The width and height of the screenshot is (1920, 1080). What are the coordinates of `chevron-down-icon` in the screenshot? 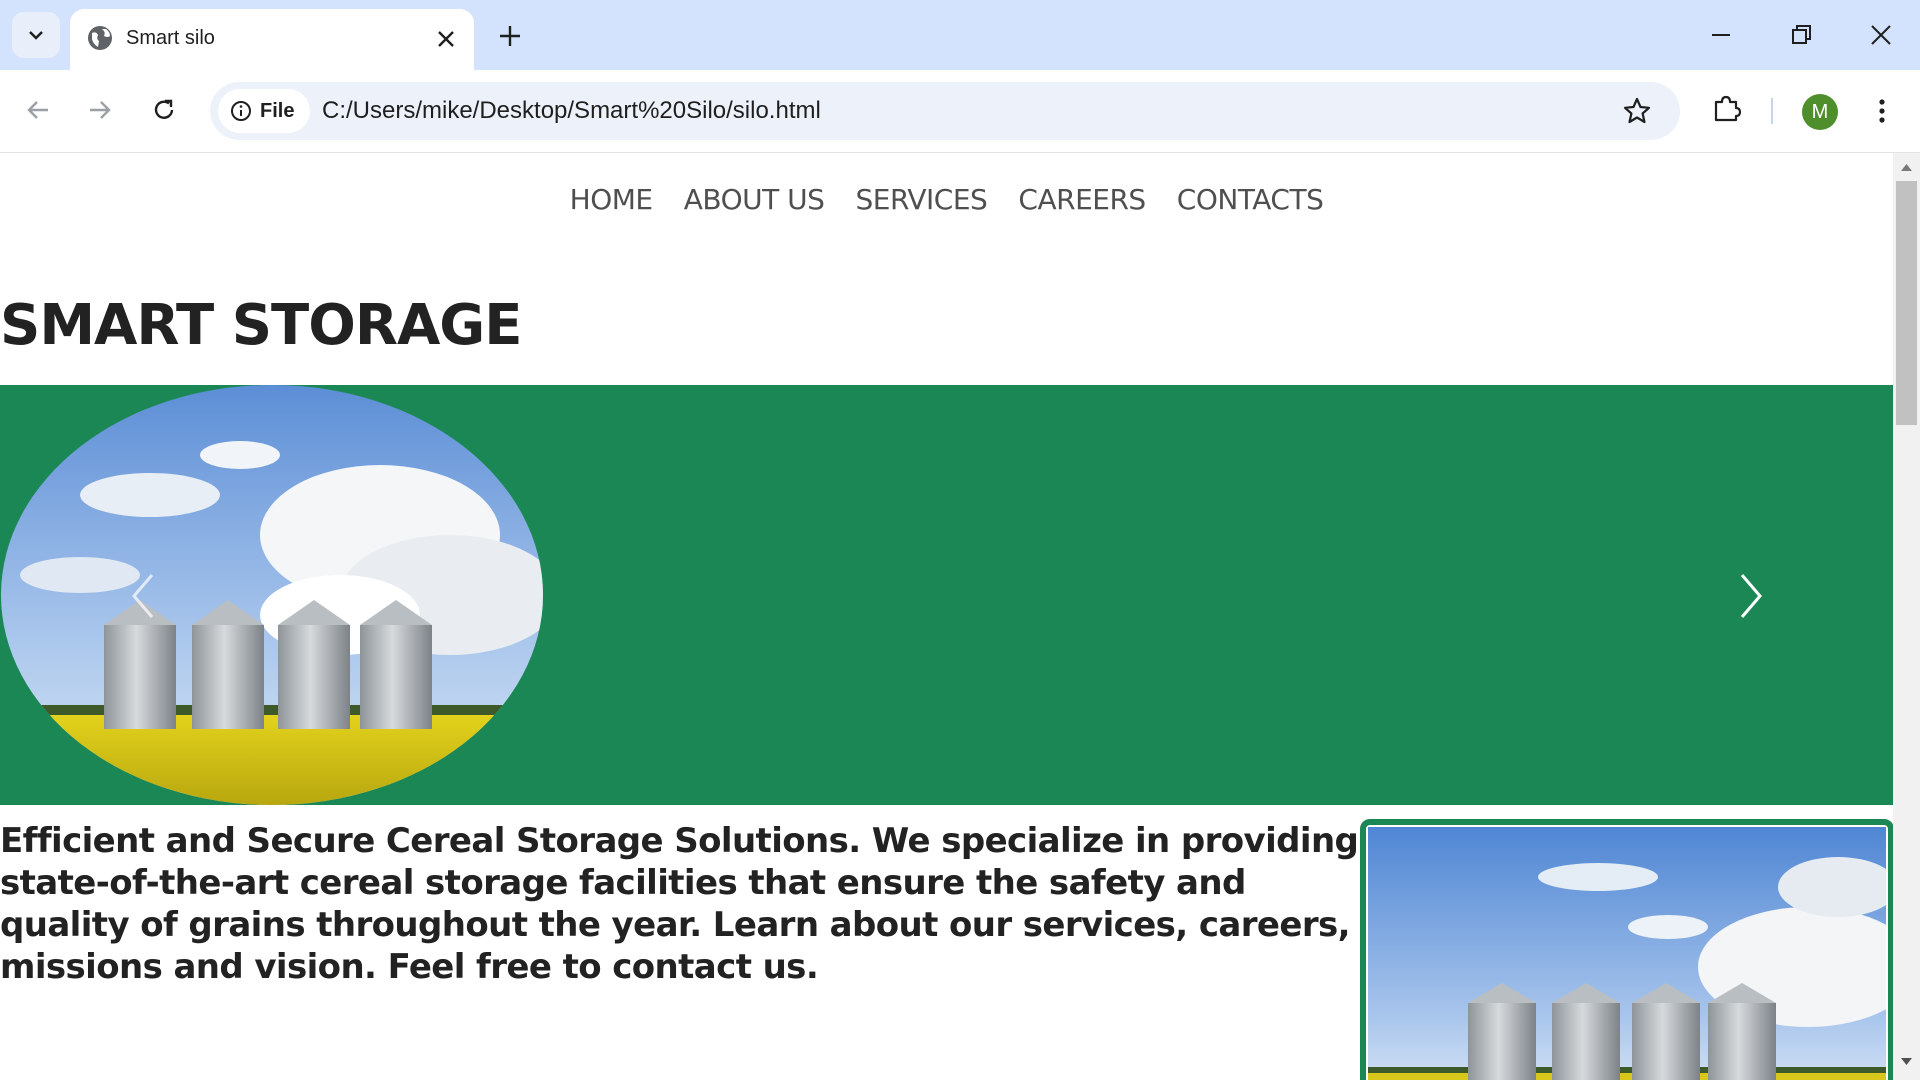 It's located at (36, 35).